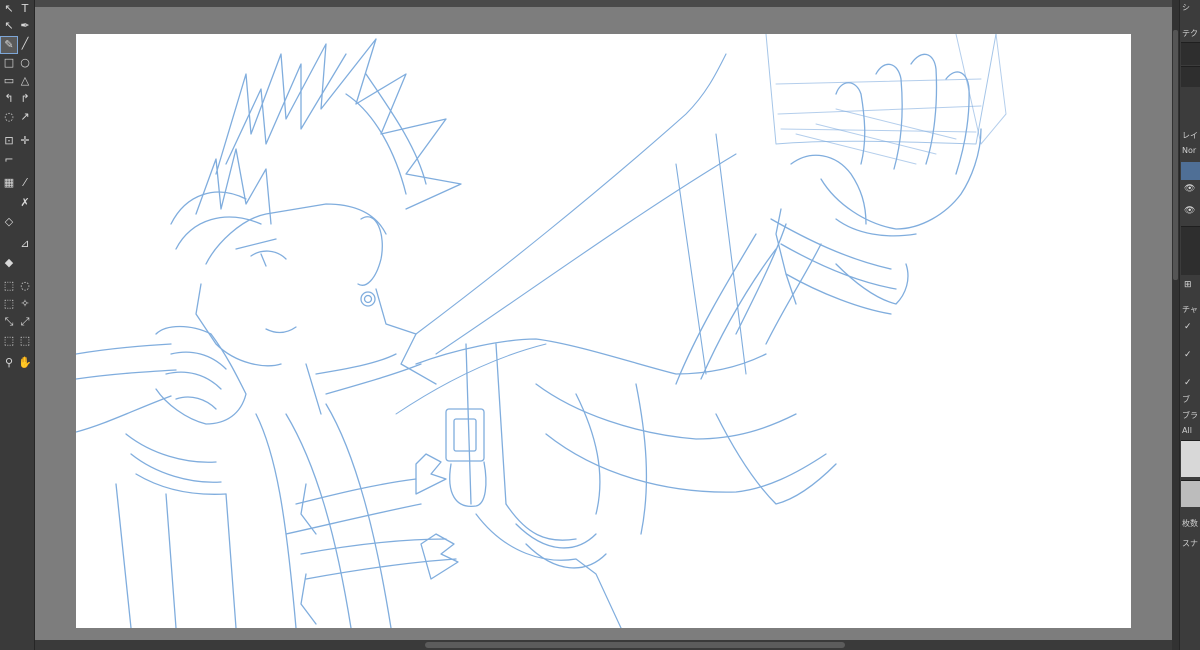 The height and width of the screenshot is (650, 1200). I want to click on texture-field, so click(1190, 53).